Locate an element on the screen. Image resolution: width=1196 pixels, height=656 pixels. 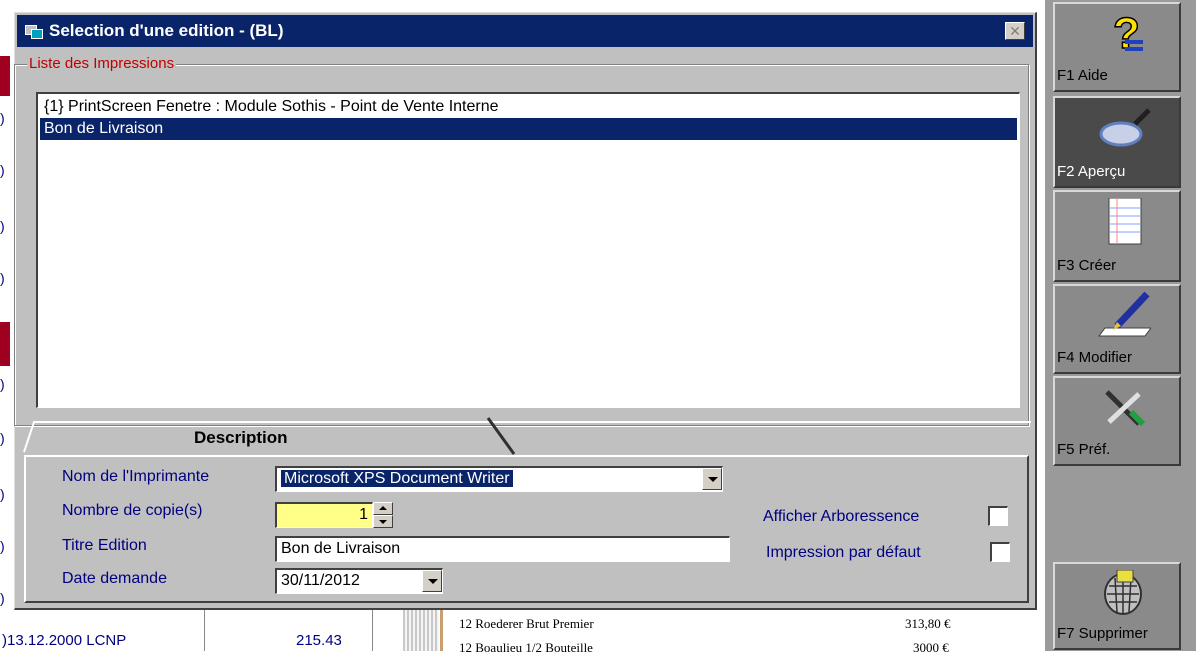
function-toolbar: ? F1 Aide F2 Aperçu F3 Créer F4 Modifier is located at coordinates (1120, 325).